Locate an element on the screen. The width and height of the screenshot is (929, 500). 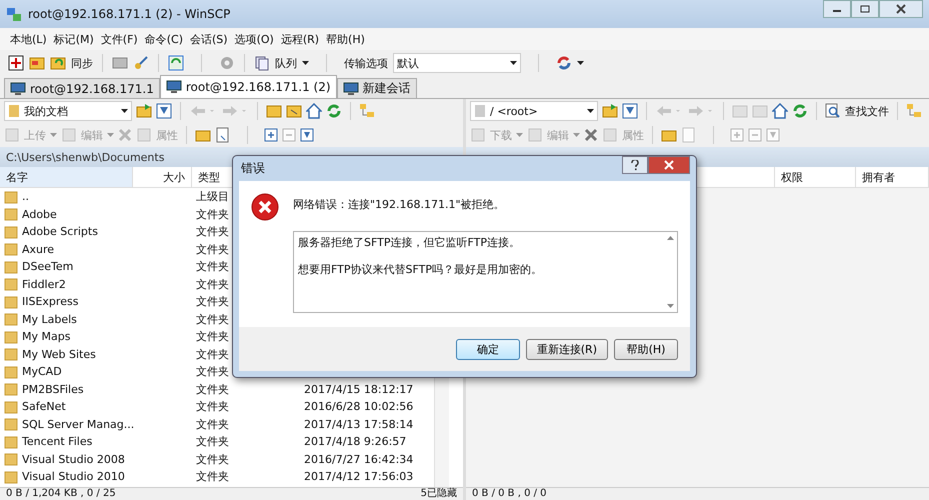
file-name: DSeeTem is located at coordinates (48, 267).